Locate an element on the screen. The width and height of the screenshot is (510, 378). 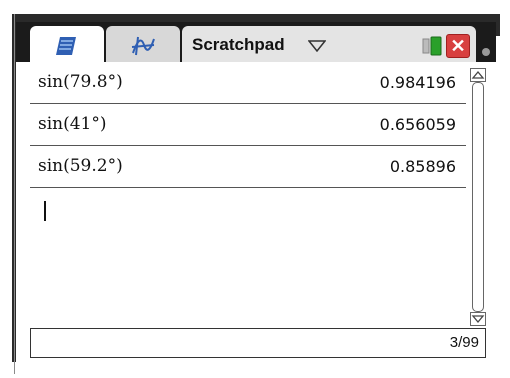
history-result: 0.984196 is located at coordinates (417, 82).